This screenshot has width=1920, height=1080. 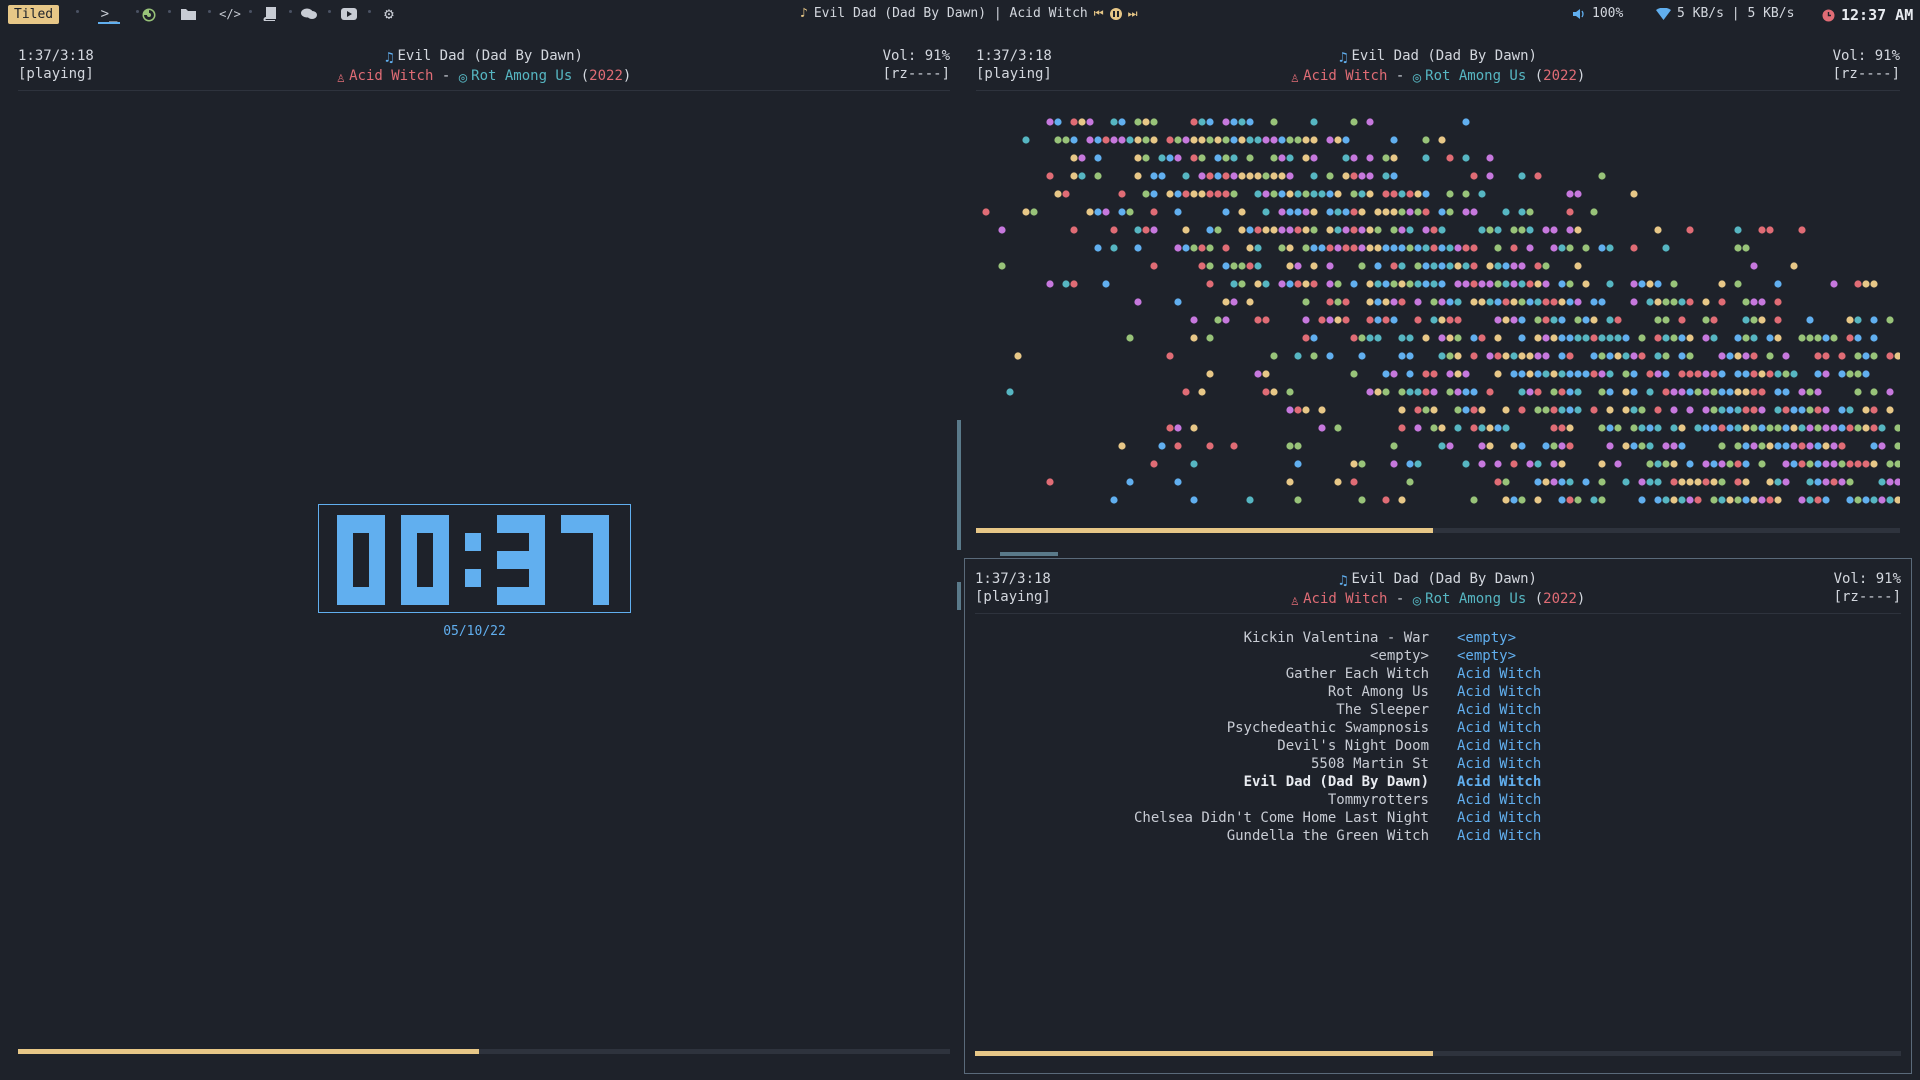 I want to click on playlist-row: Gather Each Witch Acid Witch, so click(x=1438, y=674).